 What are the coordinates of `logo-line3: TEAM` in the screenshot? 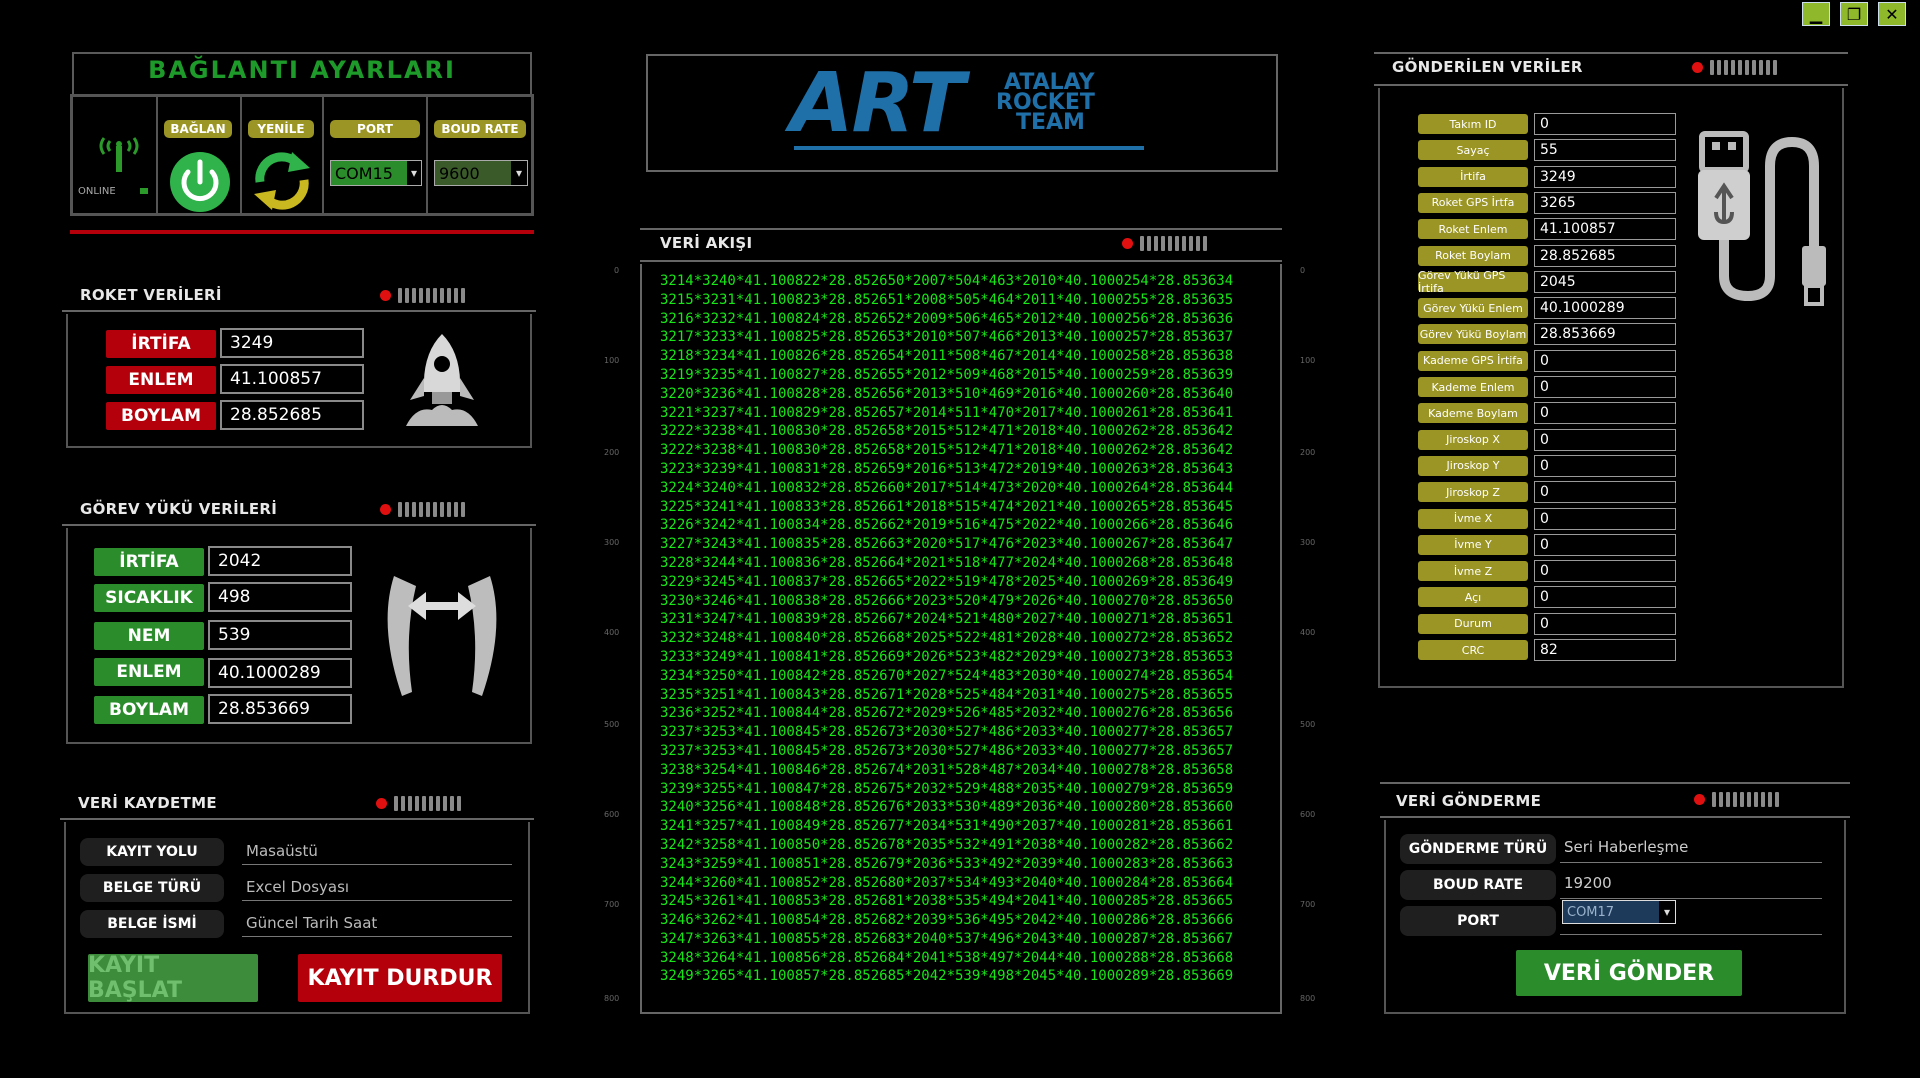 It's located at (1050, 122).